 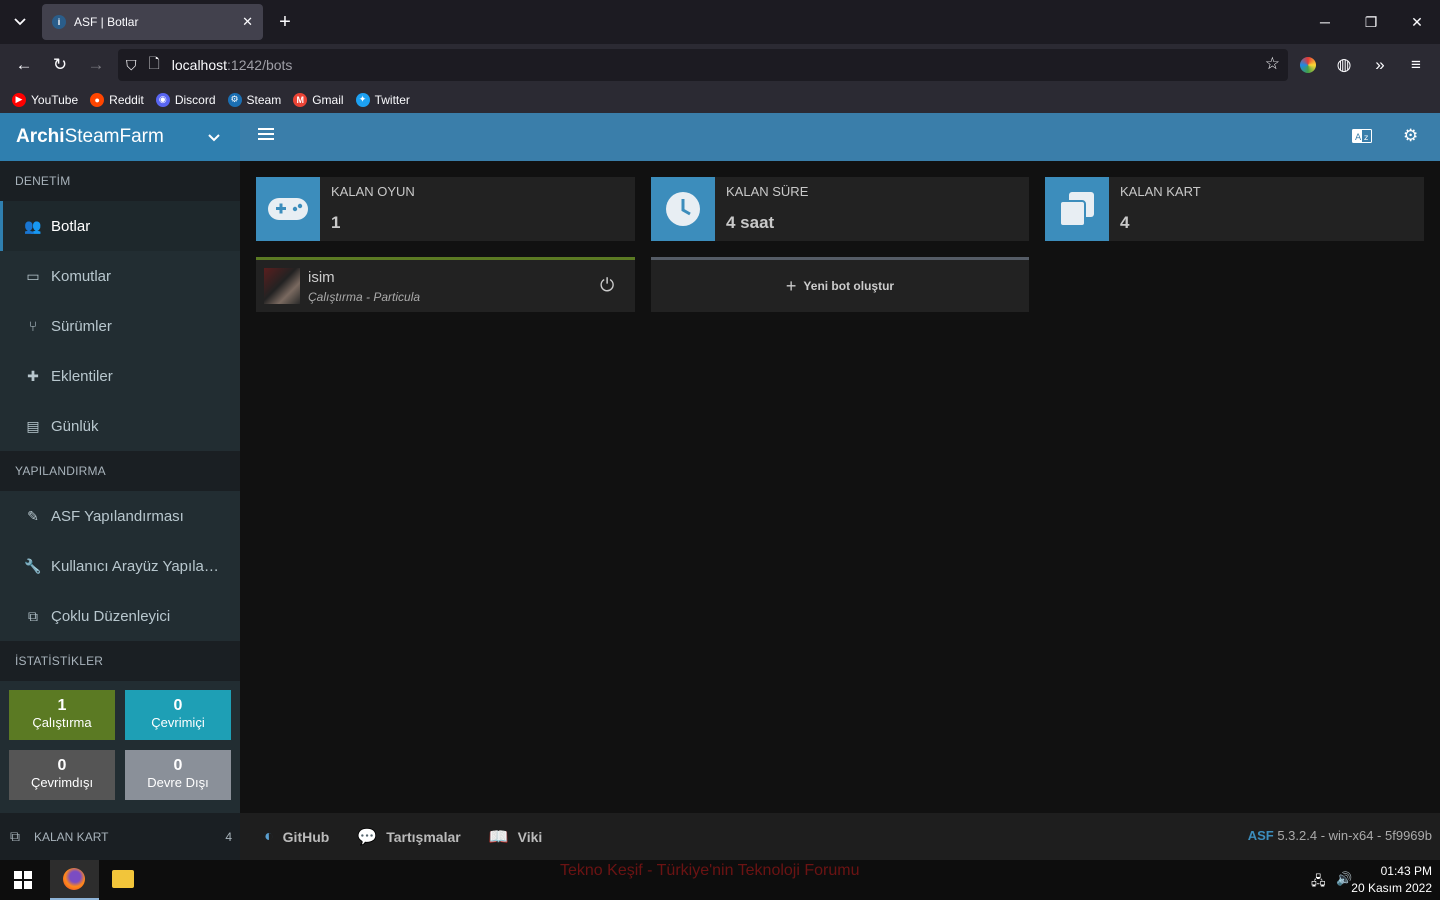 What do you see at coordinates (120, 326) in the screenshot?
I see `sidebar-item-releases: ⑂ Sürümler` at bounding box center [120, 326].